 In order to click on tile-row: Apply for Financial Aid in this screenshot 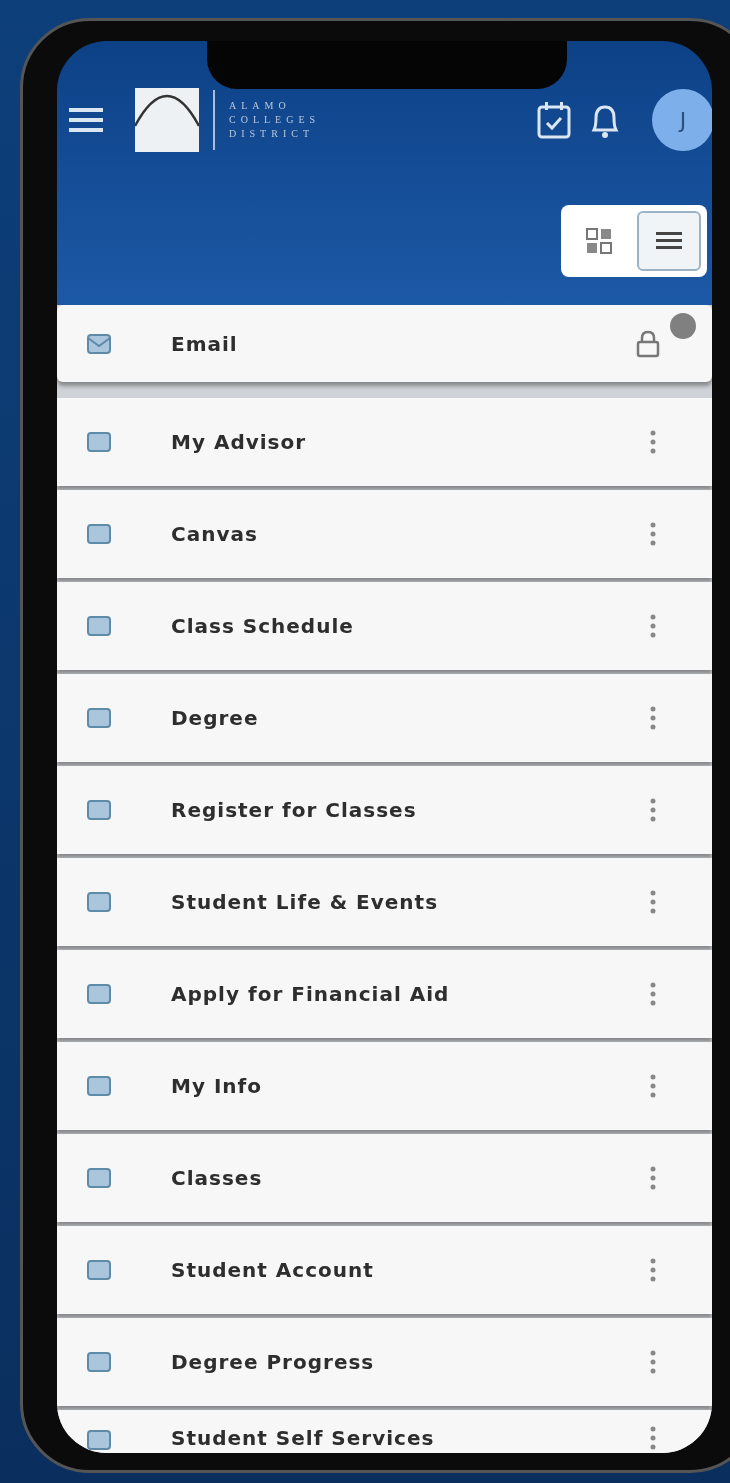, I will do `click(384, 994)`.